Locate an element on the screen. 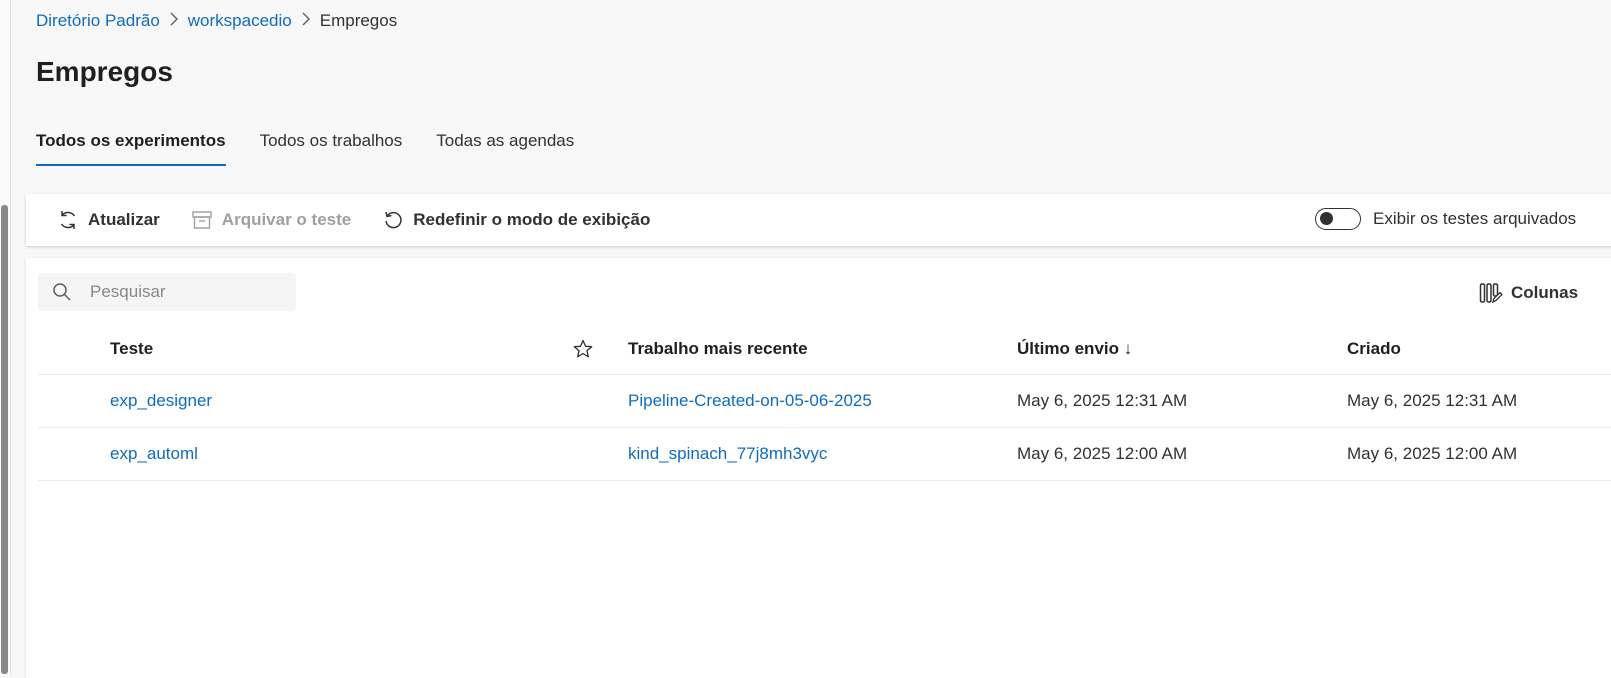 The height and width of the screenshot is (678, 1611). refresh-label: Atualizar is located at coordinates (124, 219).